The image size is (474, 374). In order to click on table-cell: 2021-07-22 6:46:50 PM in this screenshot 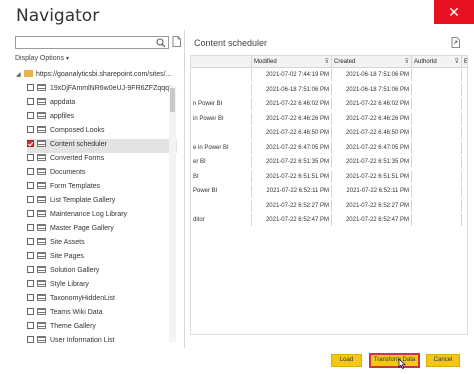, I will do `click(371, 133)`.